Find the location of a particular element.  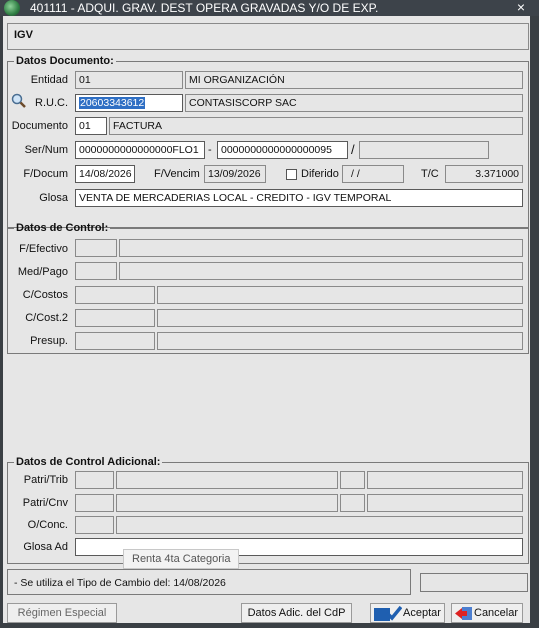

status-extra-field is located at coordinates (474, 582).